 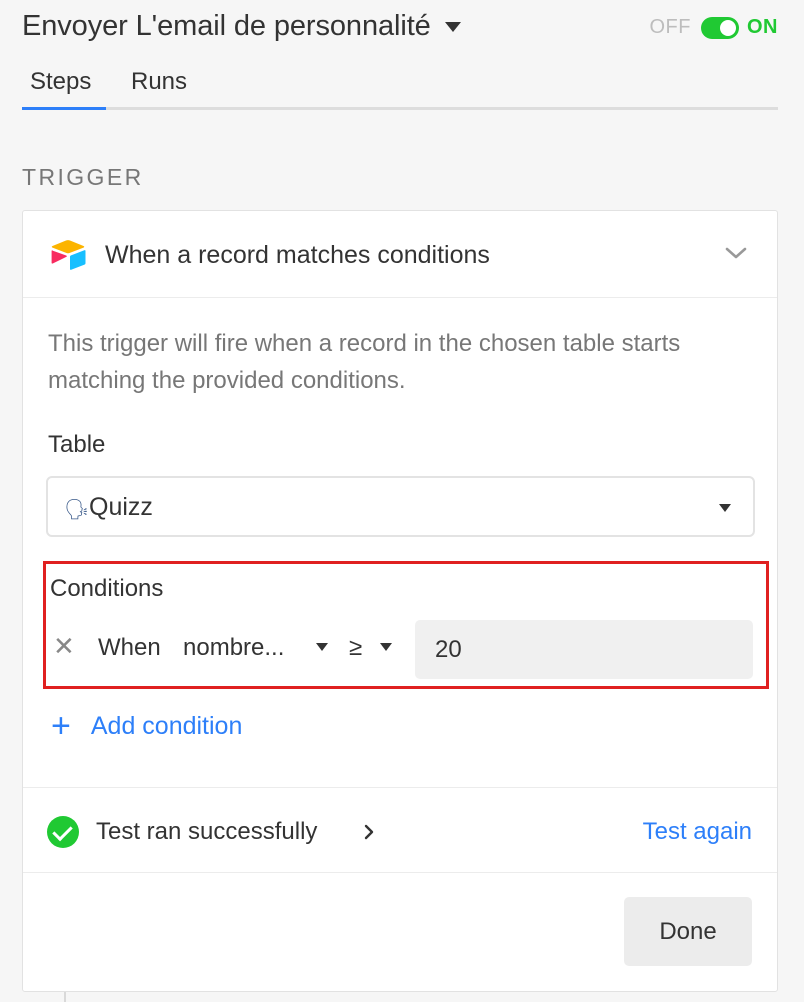 I want to click on condition-row: ✕ When nombre... ≥, so click(x=406, y=649).